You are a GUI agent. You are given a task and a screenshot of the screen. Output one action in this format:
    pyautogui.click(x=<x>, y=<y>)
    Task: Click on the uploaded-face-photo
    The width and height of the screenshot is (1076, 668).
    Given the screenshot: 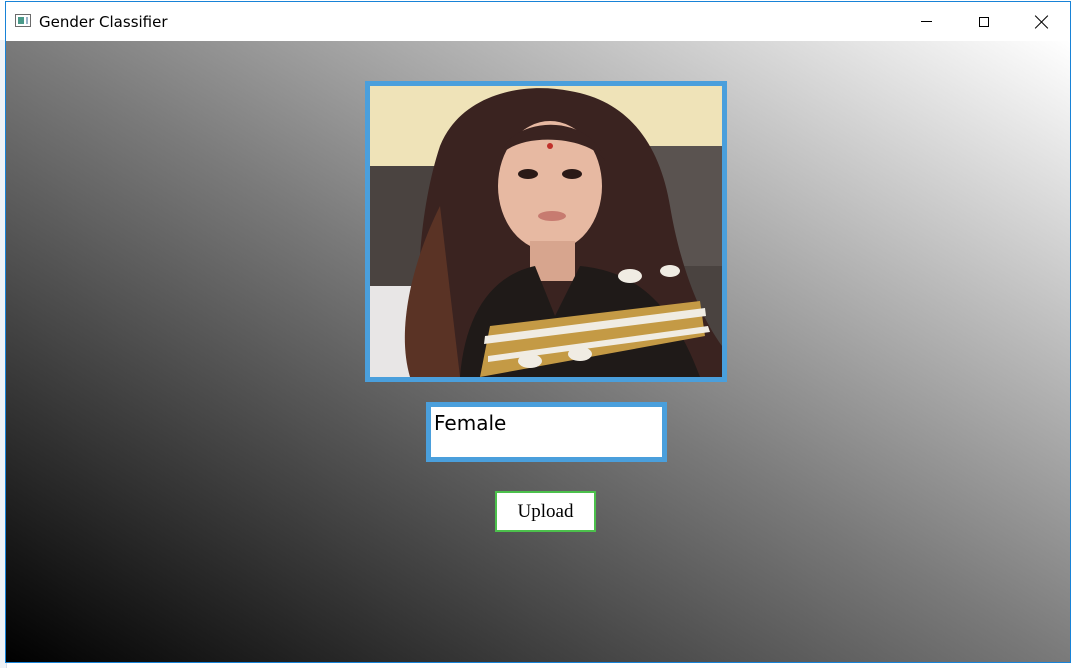 What is the action you would take?
    pyautogui.click(x=546, y=231)
    